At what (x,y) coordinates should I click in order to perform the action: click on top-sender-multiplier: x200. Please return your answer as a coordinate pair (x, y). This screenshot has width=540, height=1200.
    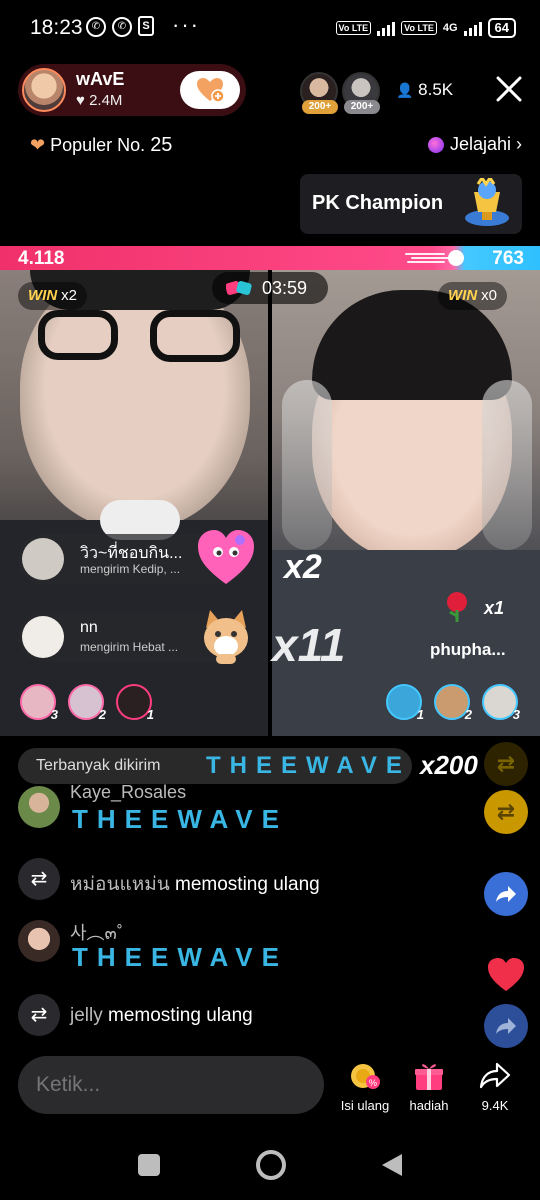
    Looking at the image, I should click on (449, 765).